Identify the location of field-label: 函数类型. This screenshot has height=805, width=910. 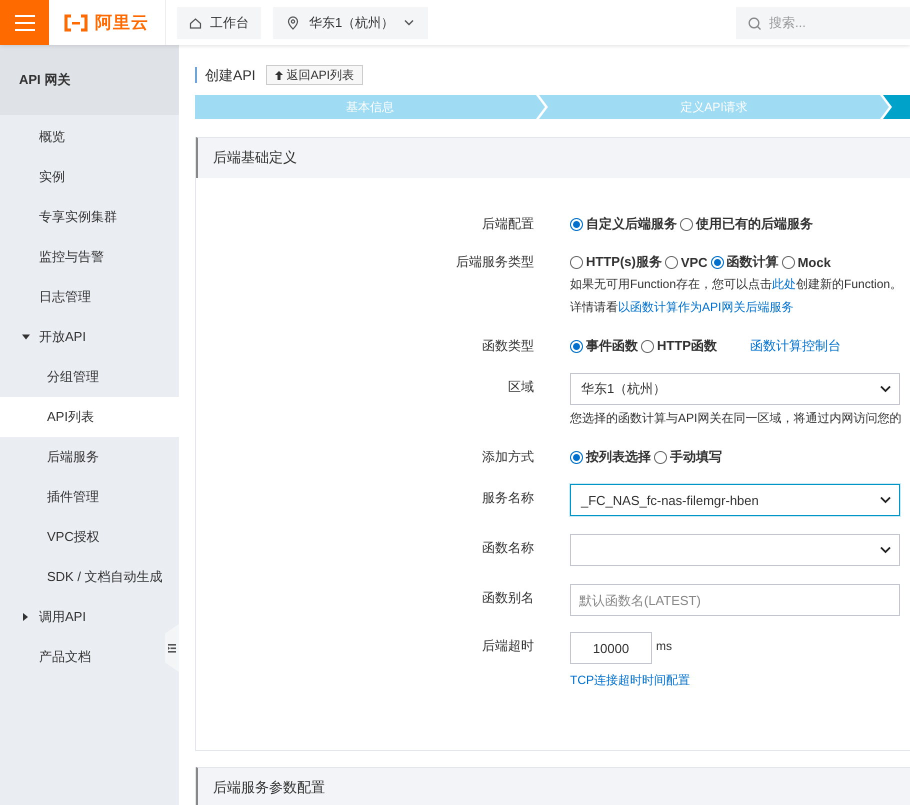
(507, 346).